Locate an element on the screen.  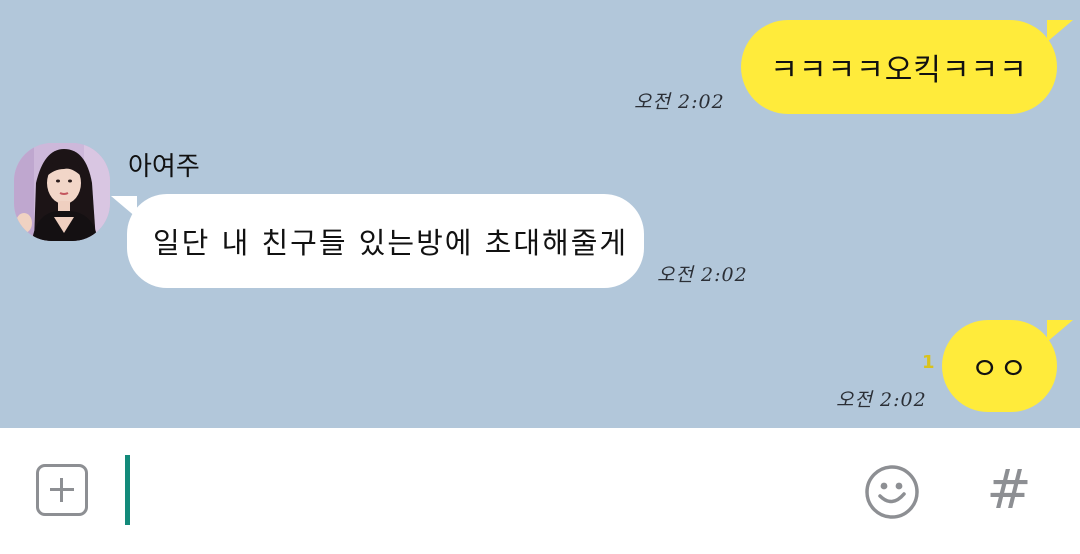
message-text: ㅋㅋㅋㅋ오킥ㅋㅋㅋ is located at coordinates (899, 70).